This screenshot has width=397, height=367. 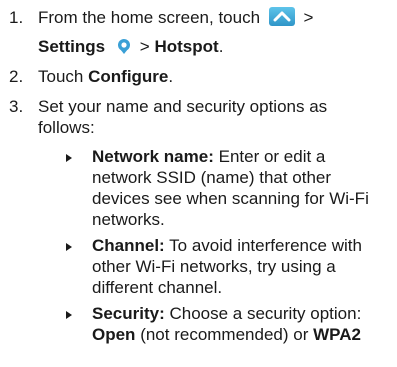 I want to click on chevron-up-icon, so click(x=281, y=16).